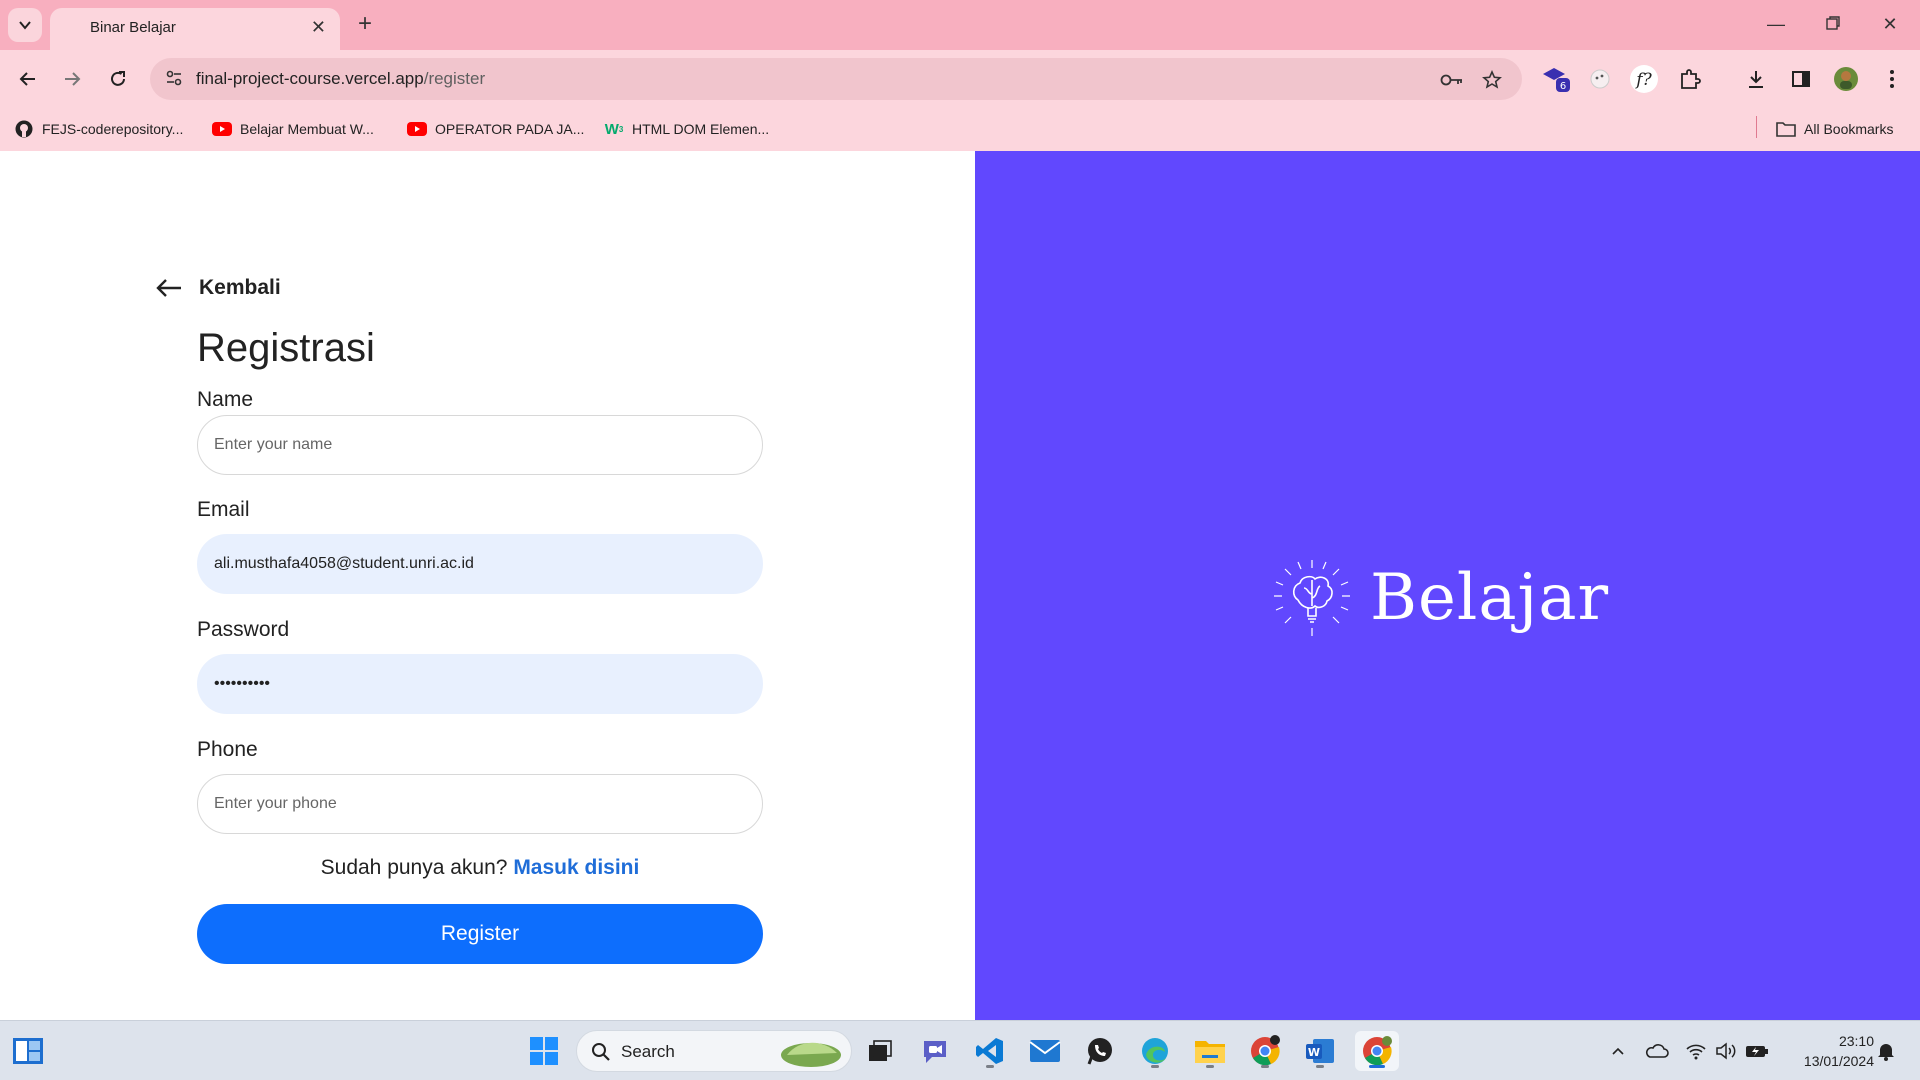 The height and width of the screenshot is (1080, 1920). What do you see at coordinates (1726, 1051) in the screenshot?
I see `volume-icon` at bounding box center [1726, 1051].